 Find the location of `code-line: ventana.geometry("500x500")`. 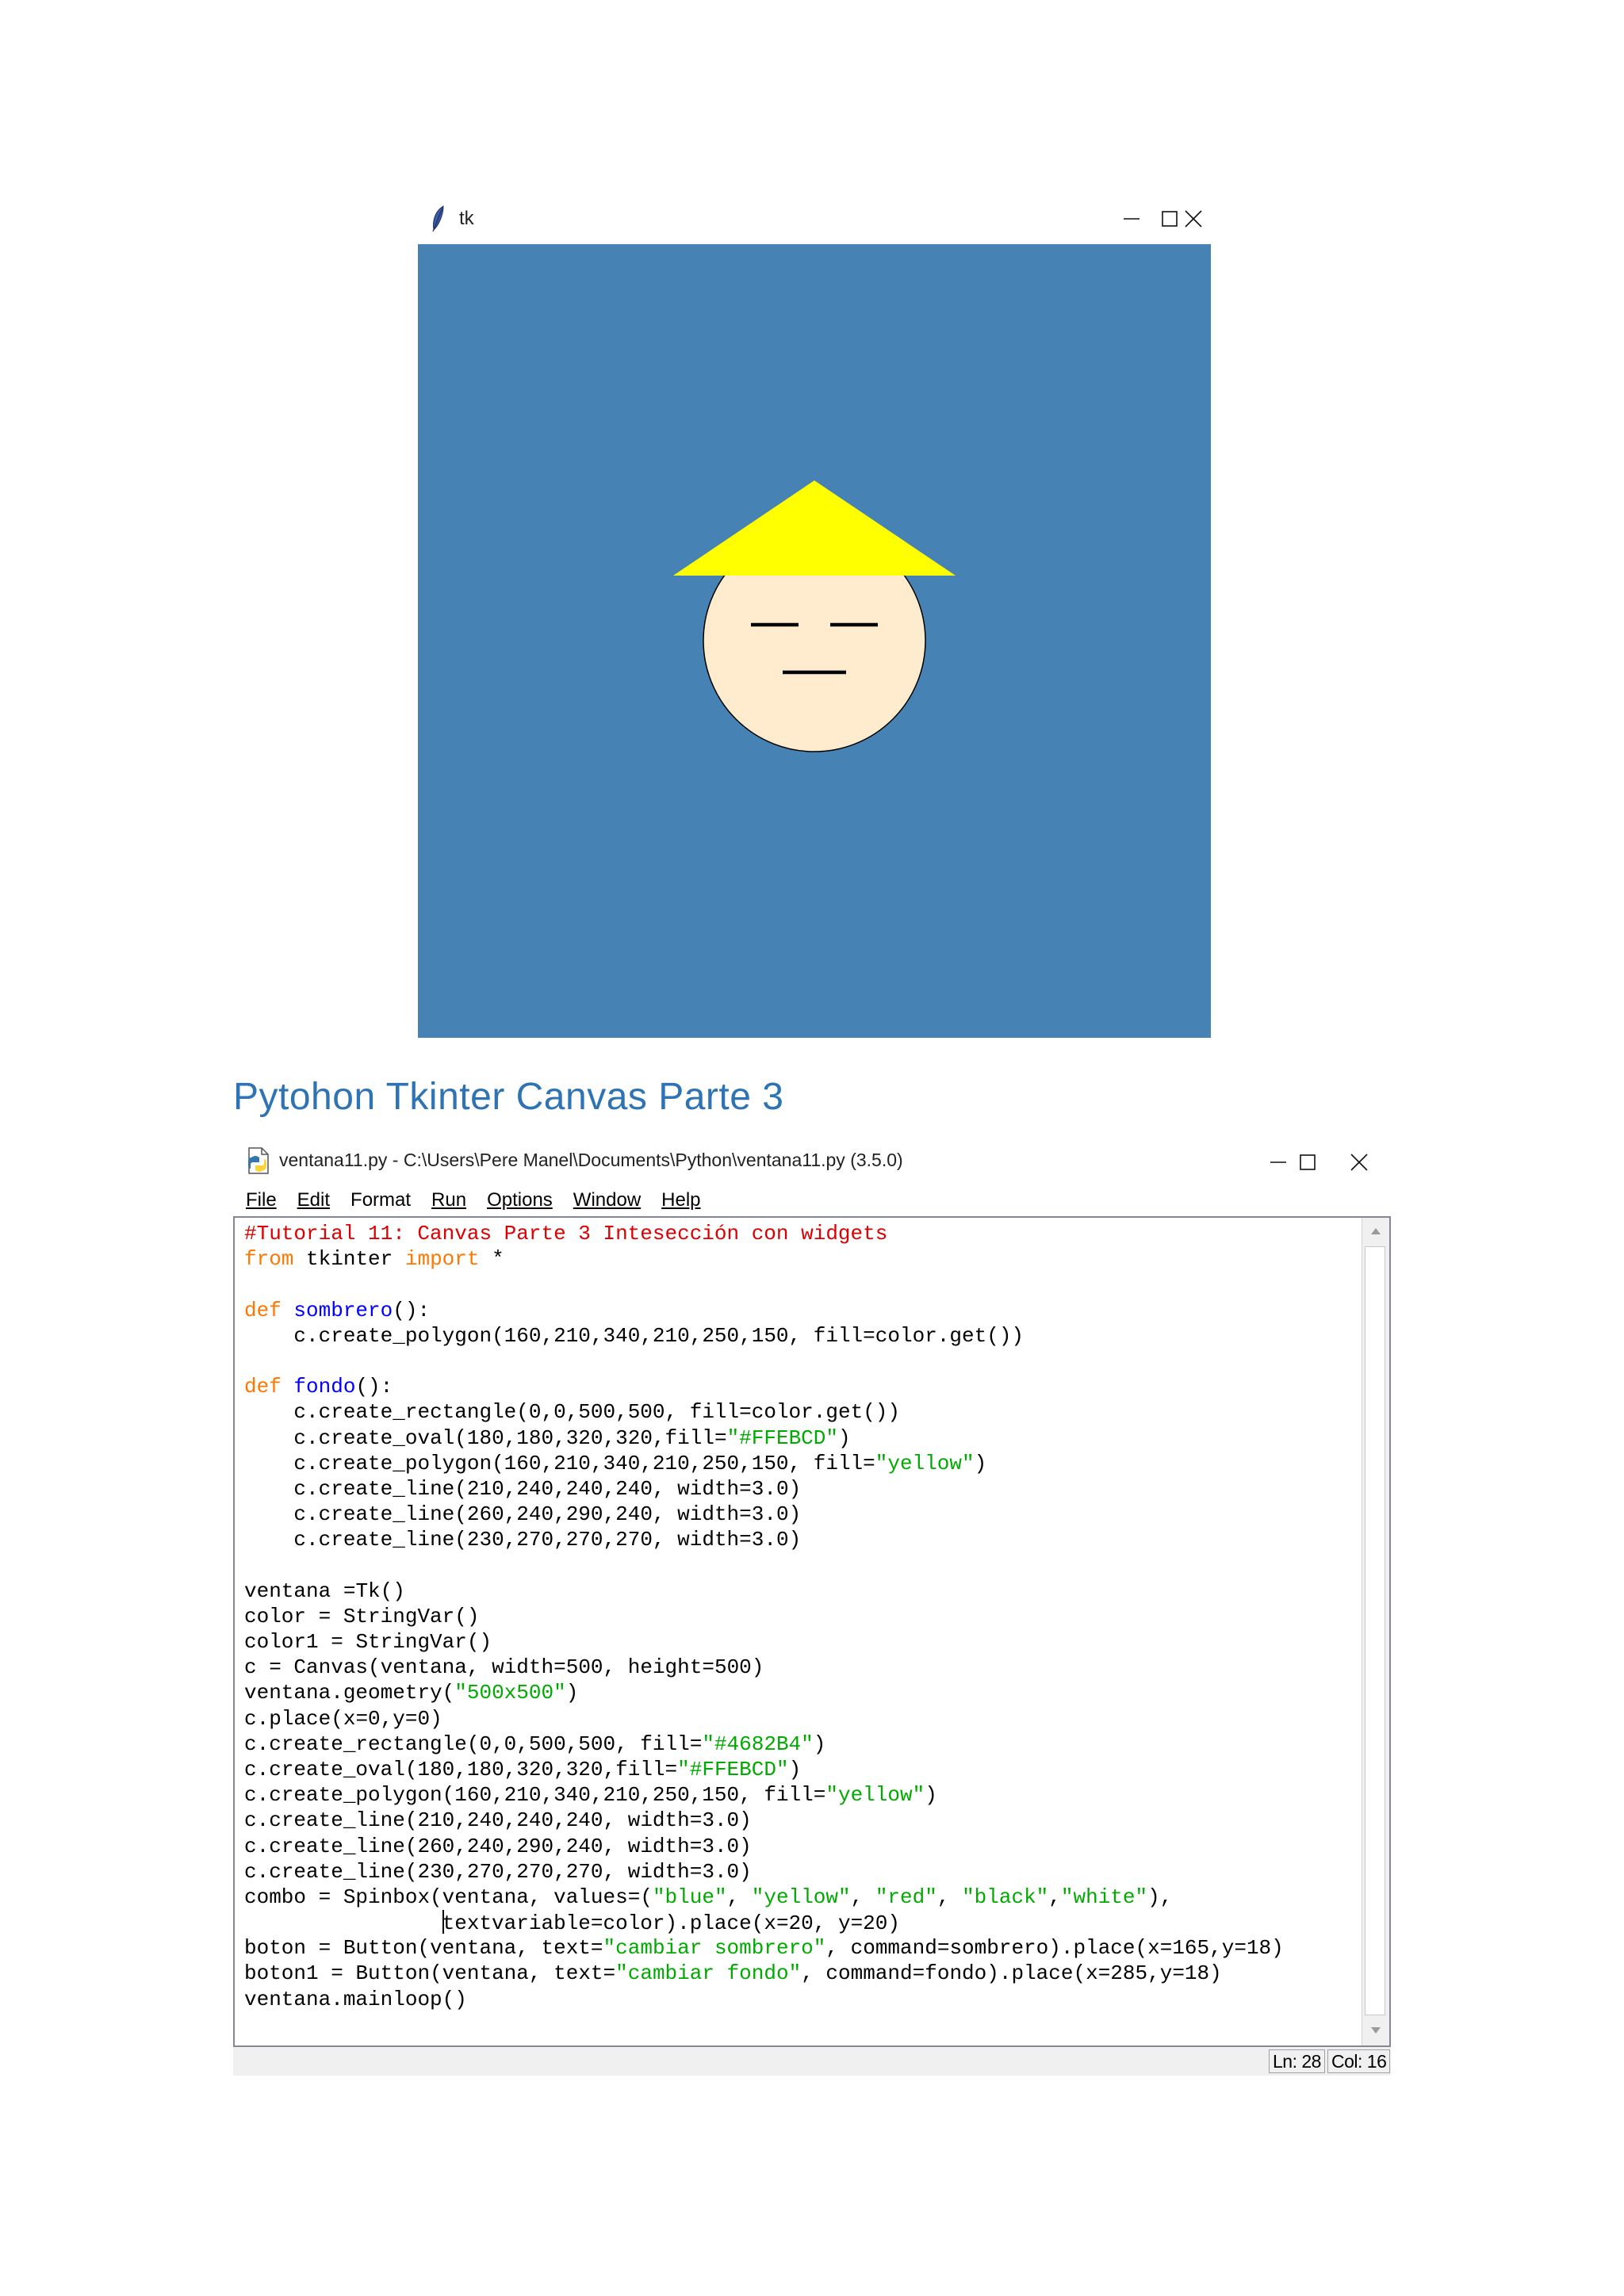

code-line: ventana.geometry("500x500") is located at coordinates (411, 1693).